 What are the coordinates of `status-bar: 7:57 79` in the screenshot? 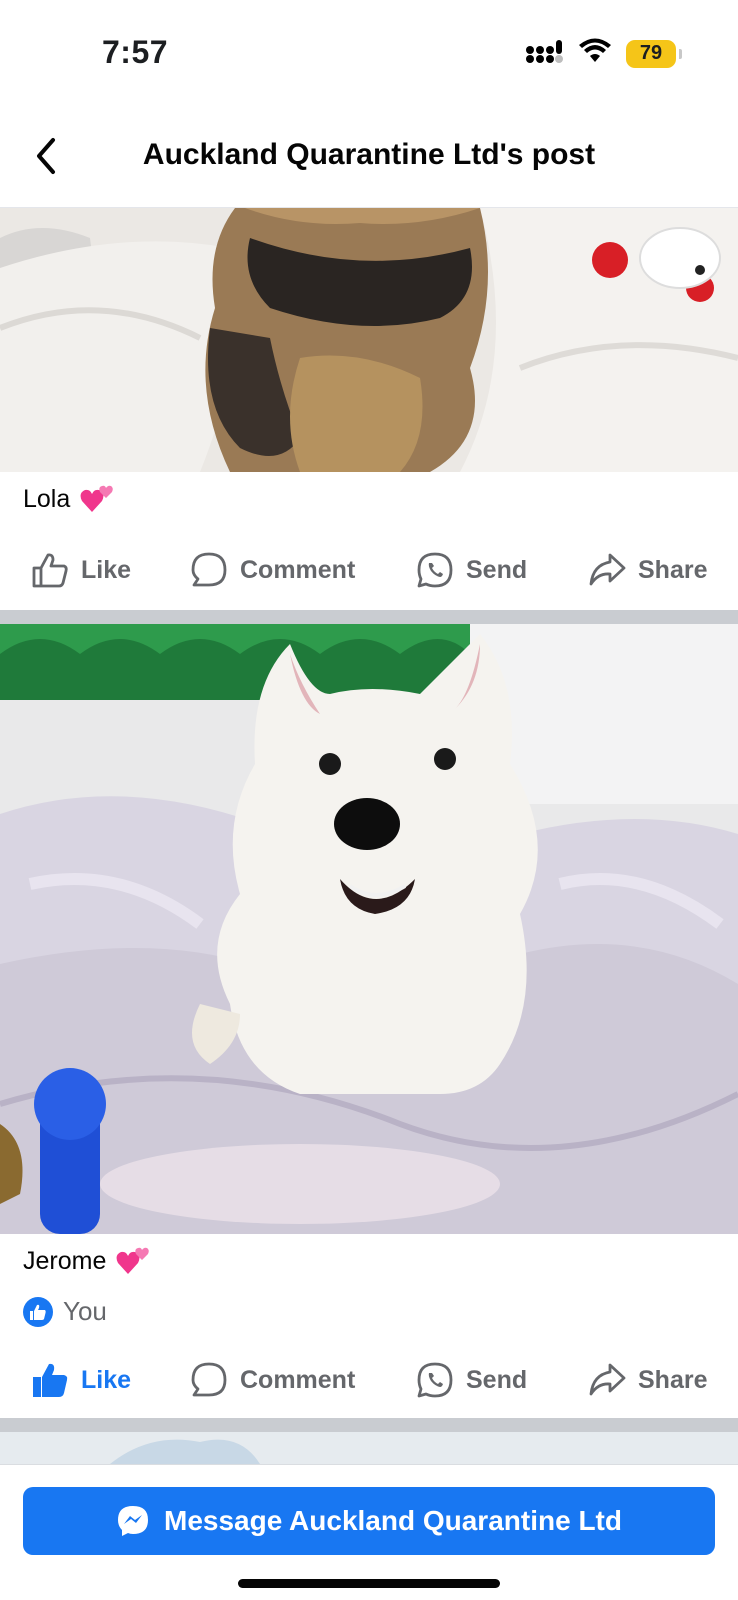 It's located at (369, 52).